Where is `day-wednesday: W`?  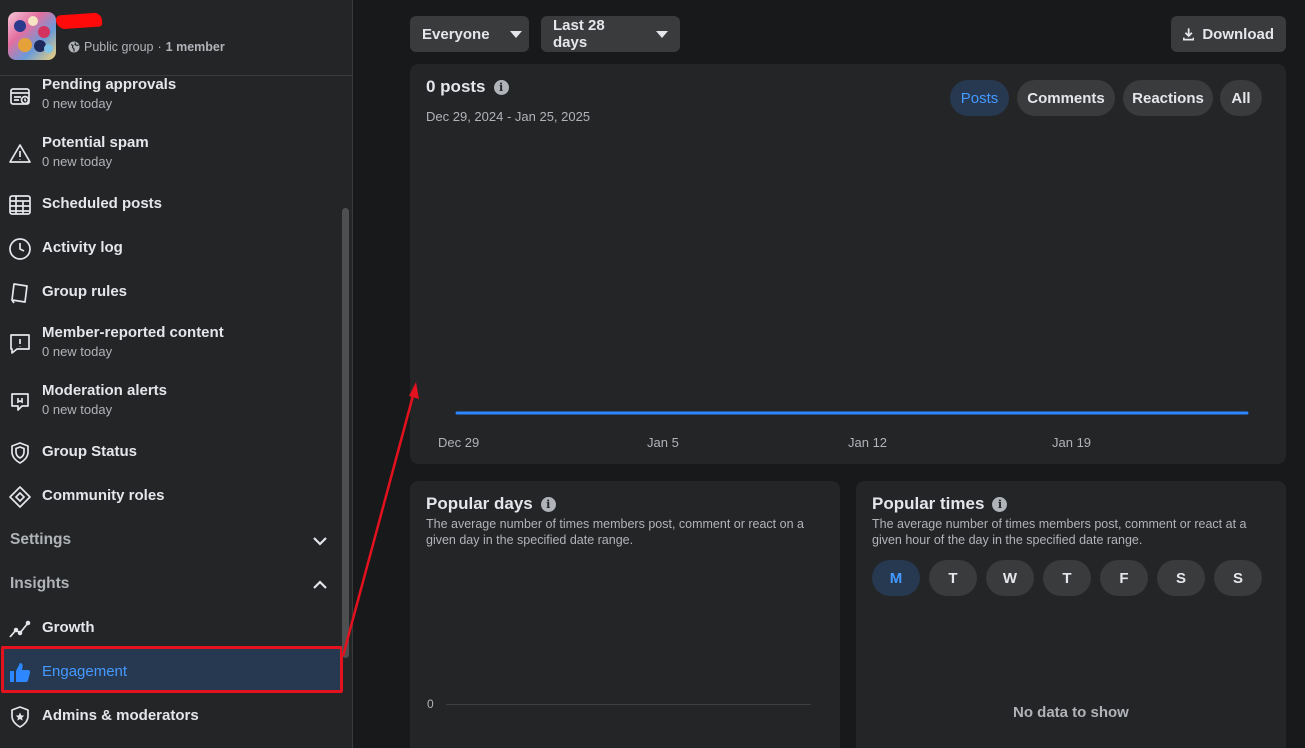 day-wednesday: W is located at coordinates (1010, 578).